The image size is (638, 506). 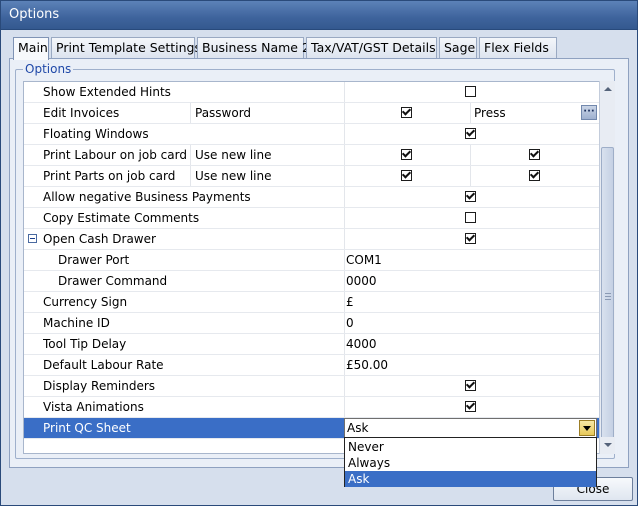 I want to click on dropdown-option-always: Always, so click(x=470, y=463).